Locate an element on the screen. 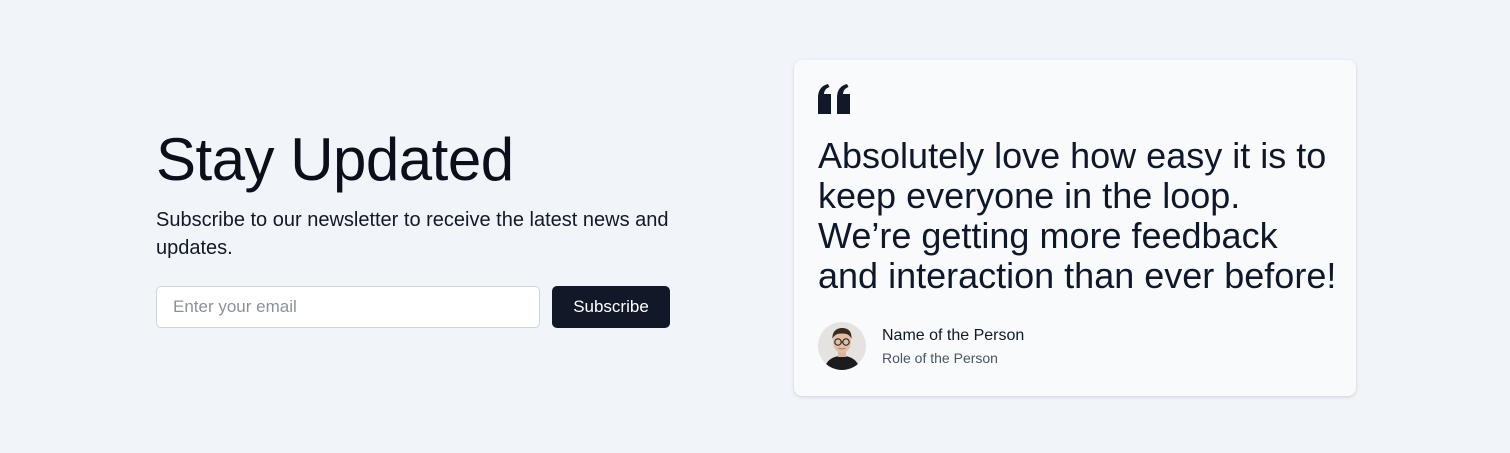  subscribe-form: Subscribe is located at coordinates (426, 307).